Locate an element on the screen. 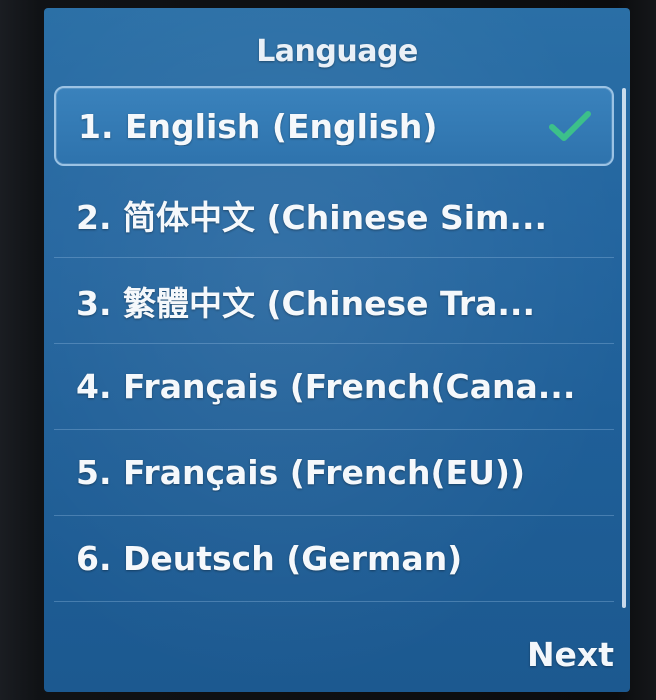 The image size is (656, 700). checkmark-icon is located at coordinates (570, 126).